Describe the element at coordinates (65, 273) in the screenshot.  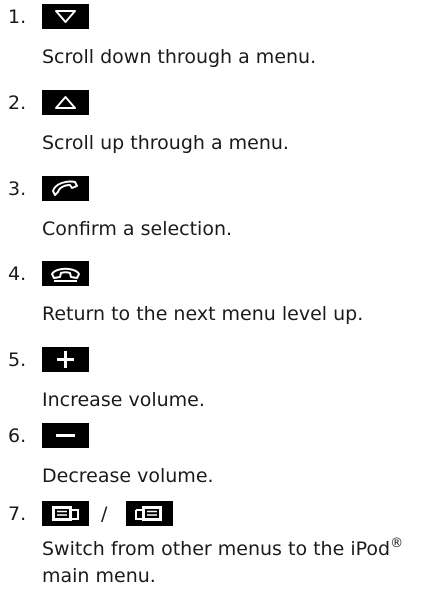
I see `phone-hangup-icon` at that location.